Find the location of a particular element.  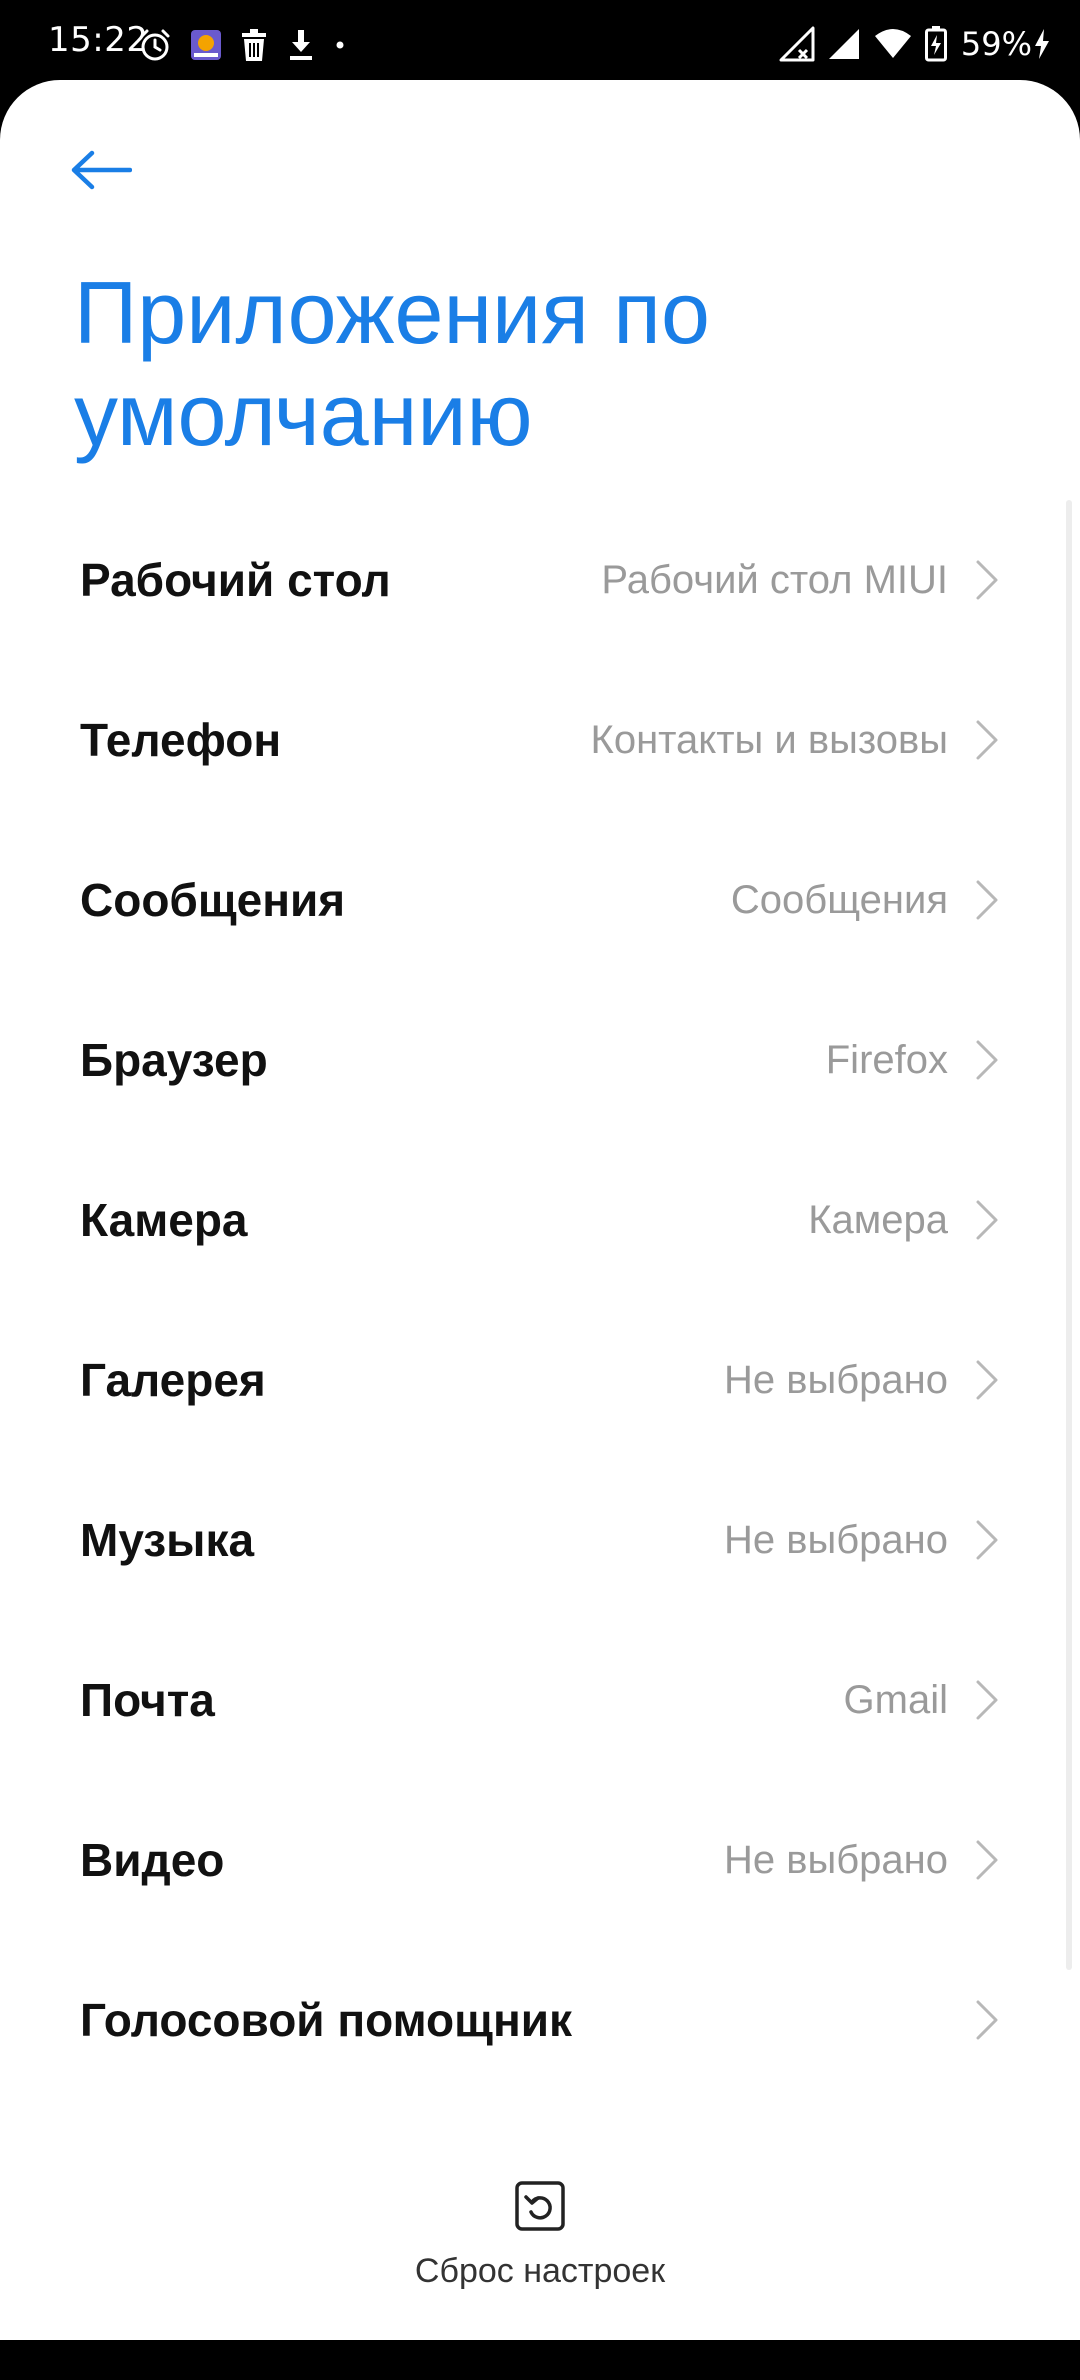

default-app-row-video: Видео Не выбрано is located at coordinates (540, 1860).